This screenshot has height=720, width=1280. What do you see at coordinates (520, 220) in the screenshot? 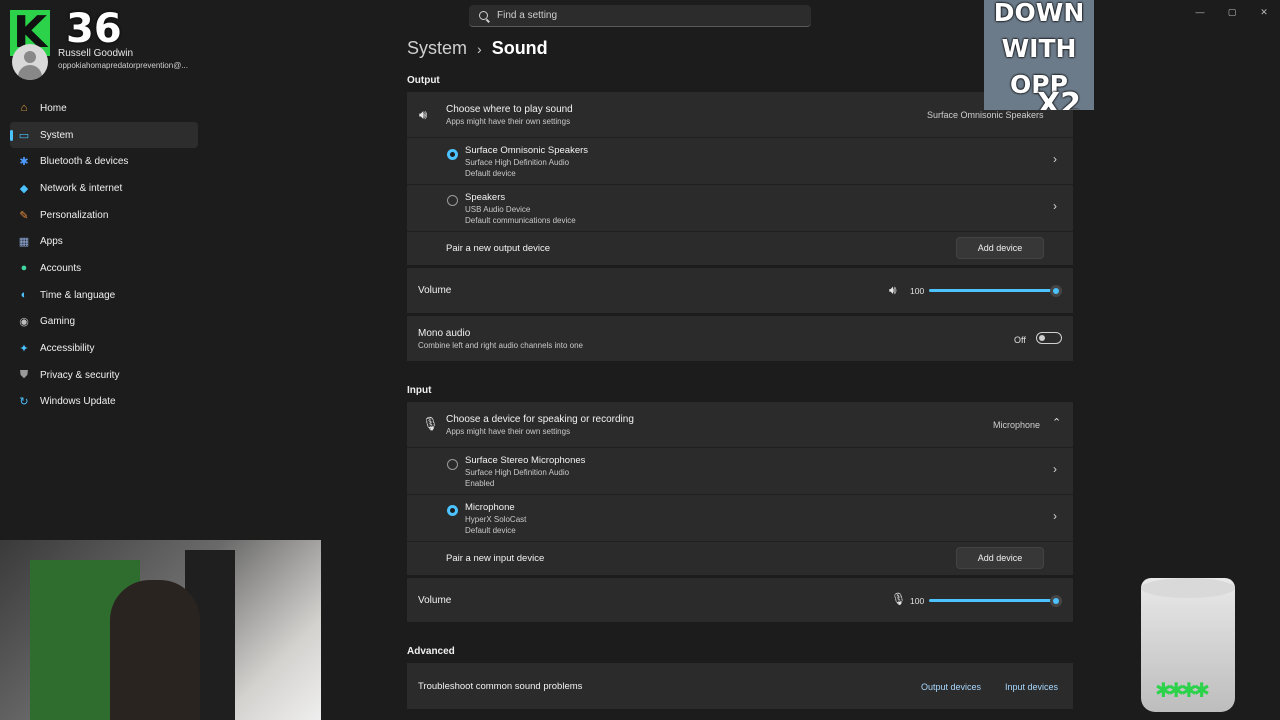
I see `output-device-status: Default communications device` at bounding box center [520, 220].